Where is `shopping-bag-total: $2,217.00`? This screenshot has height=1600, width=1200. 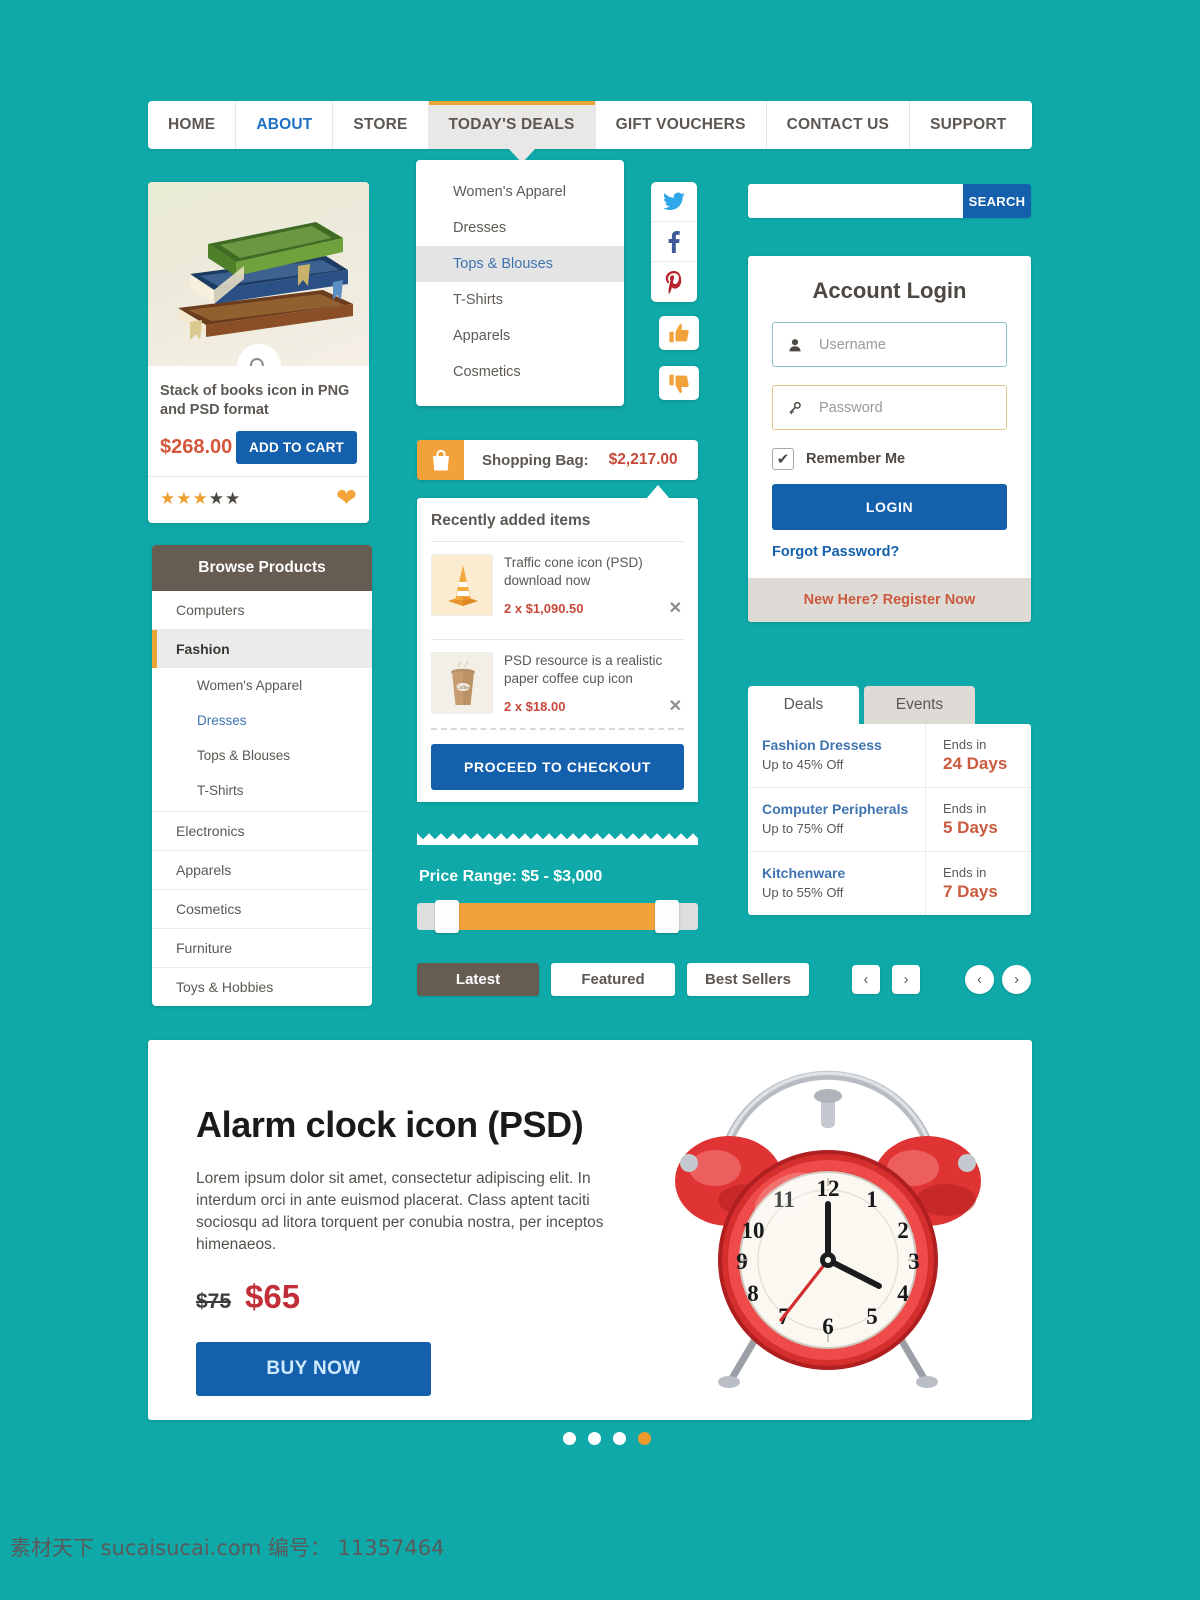
shopping-bag-total: $2,217.00 is located at coordinates (643, 459).